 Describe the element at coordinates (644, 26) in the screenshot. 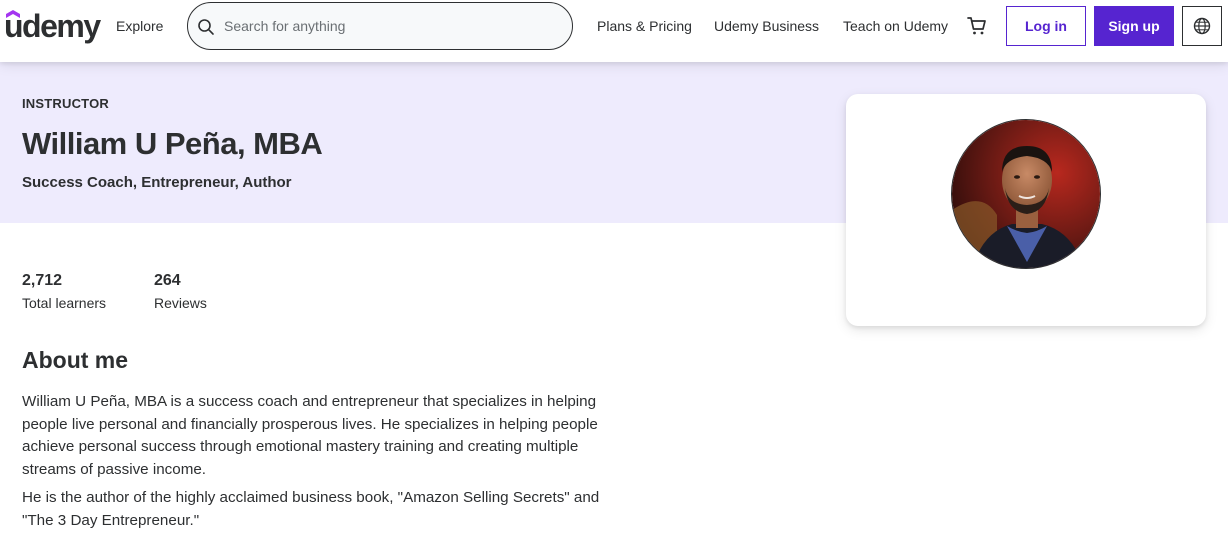

I see `plans-pricing-link: Plans & Pricing` at that location.